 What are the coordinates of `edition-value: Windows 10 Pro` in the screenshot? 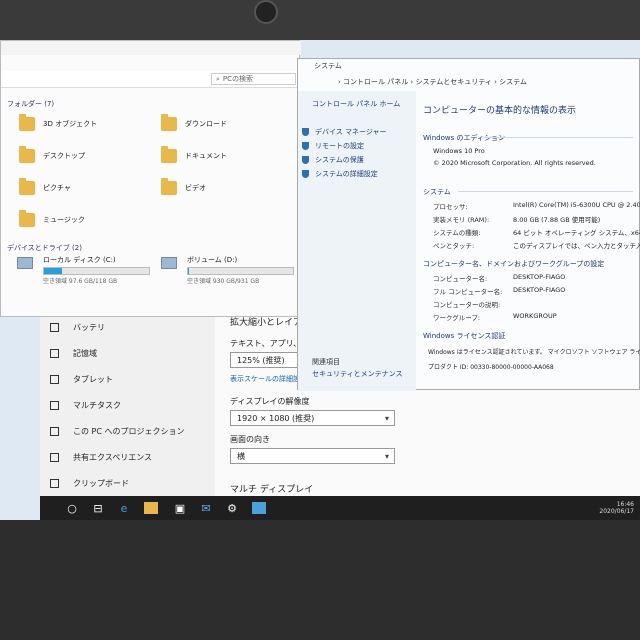 It's located at (459, 151).